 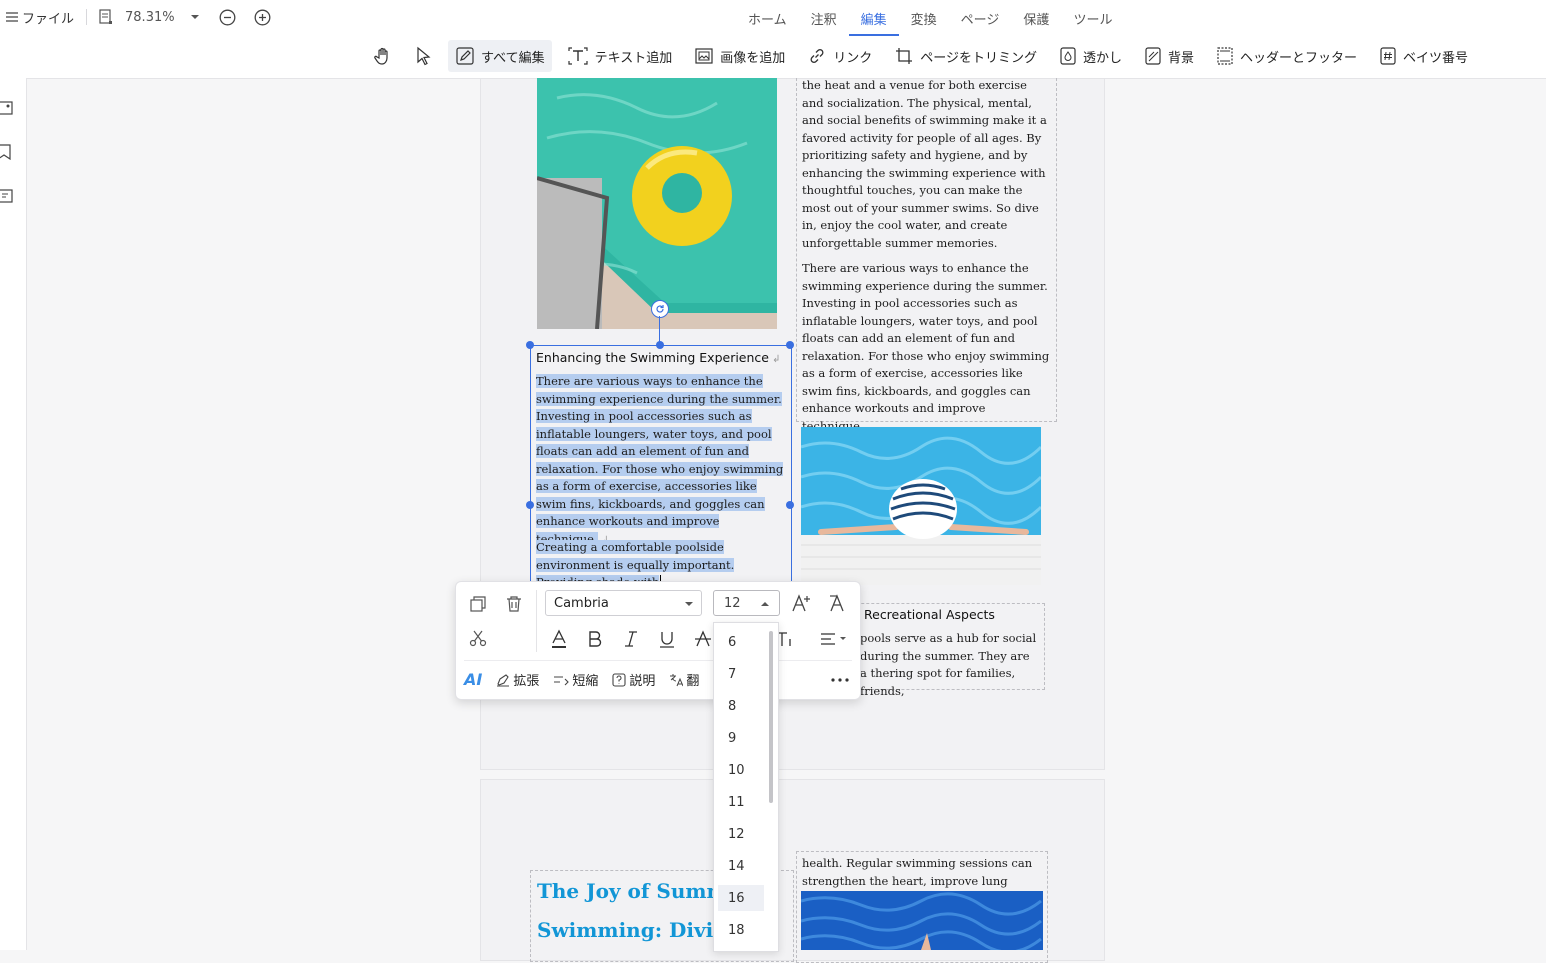 I want to click on chevron-down-icon, so click(x=689, y=604).